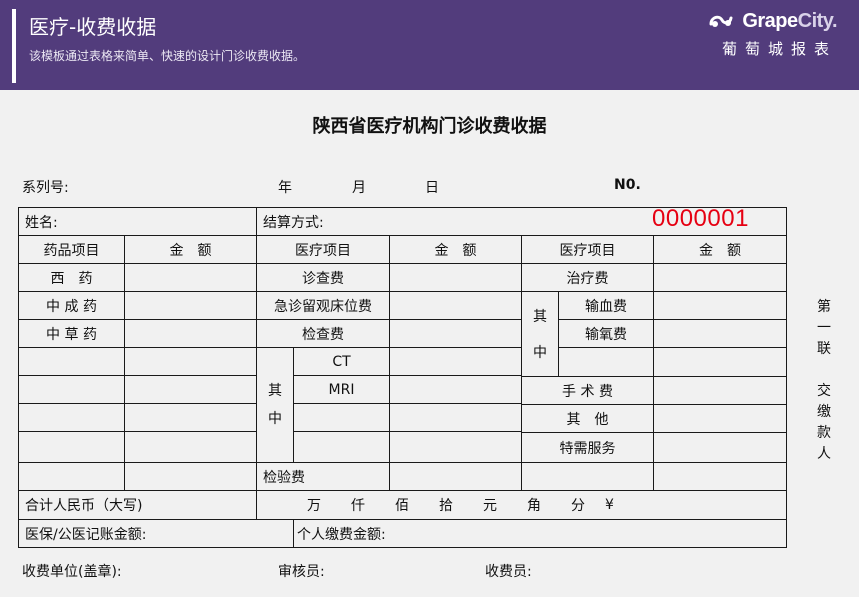  I want to click on consultation-fee: 诊查费, so click(323, 277).